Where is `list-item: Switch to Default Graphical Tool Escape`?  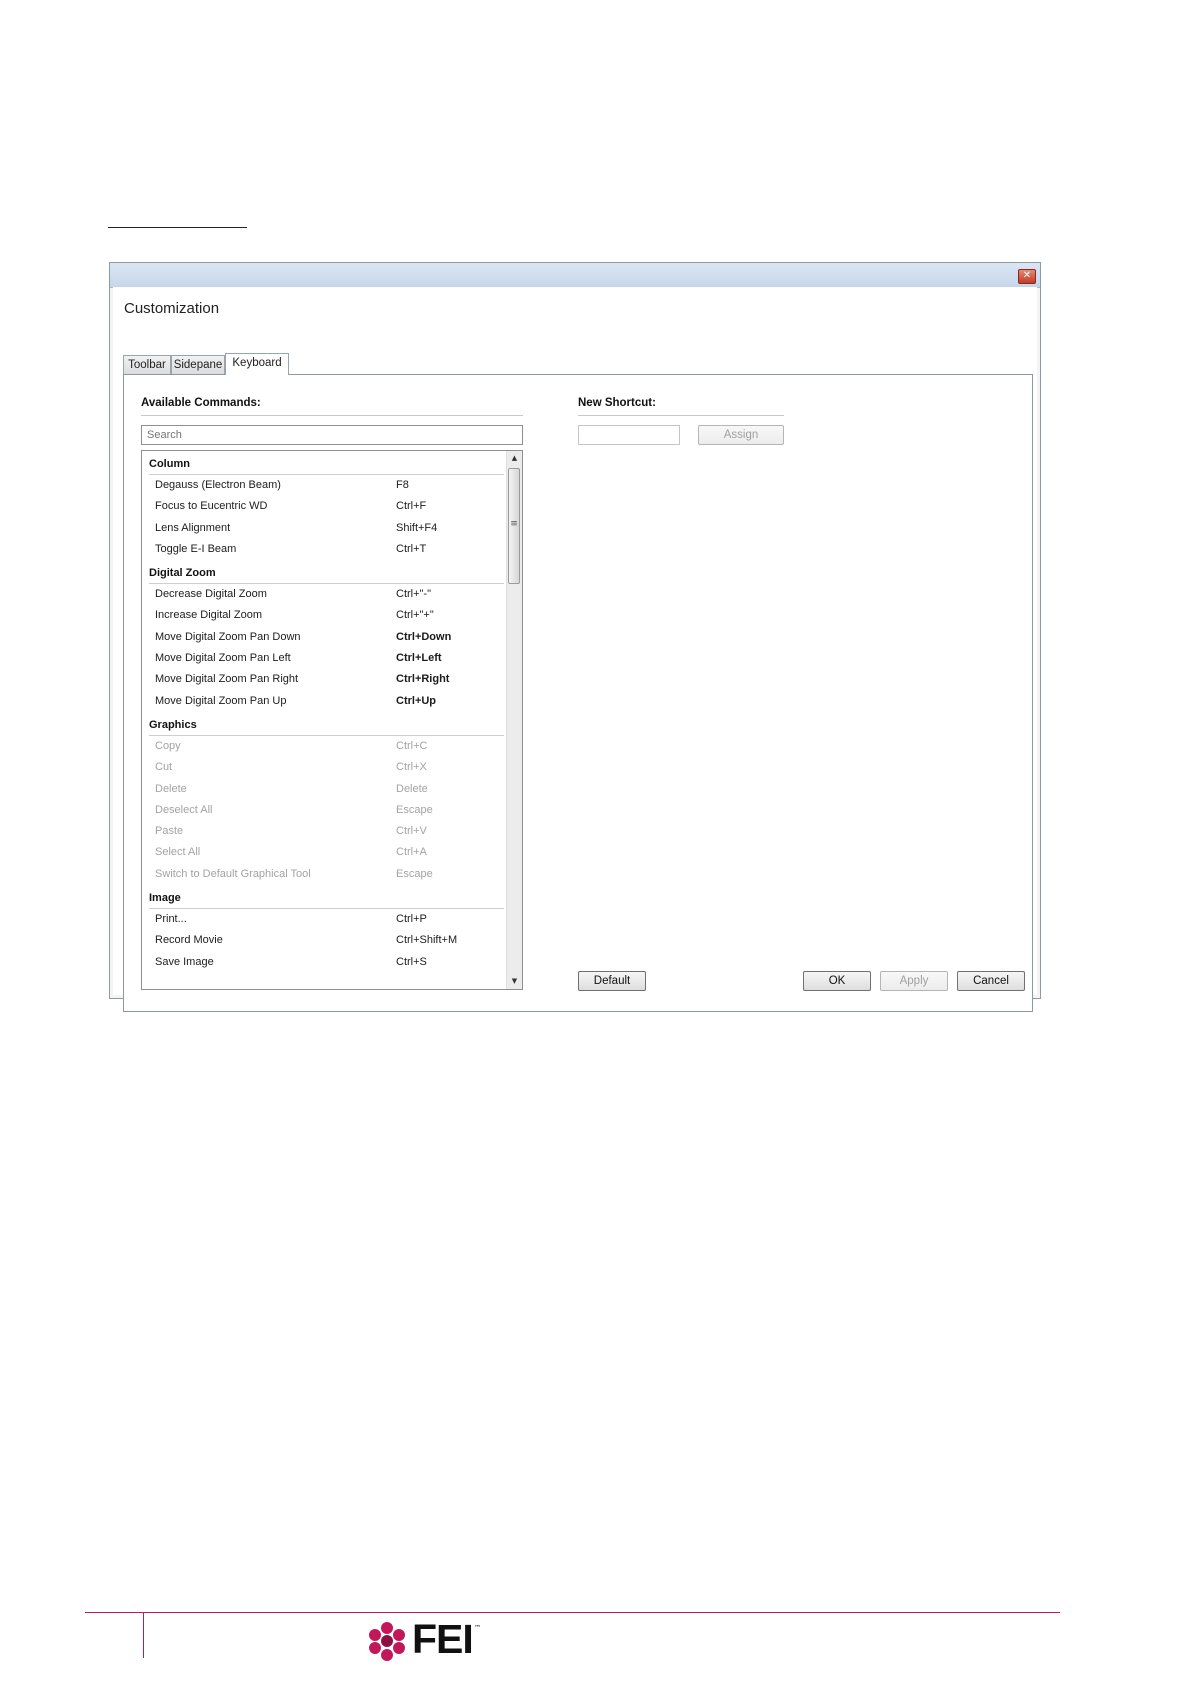 list-item: Switch to Default Graphical Tool Escape is located at coordinates (324, 874).